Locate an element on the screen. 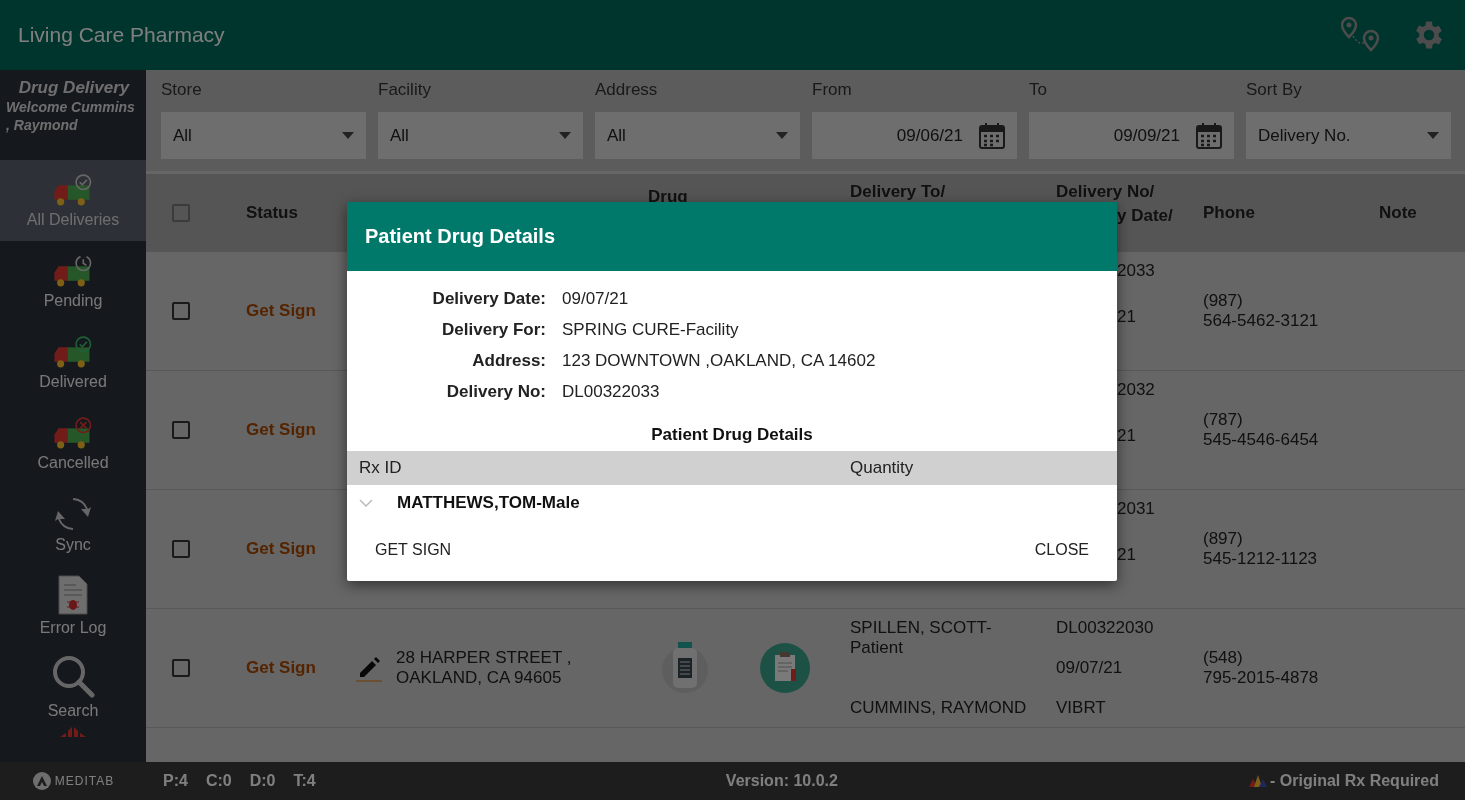  sidebar-item: Sync is located at coordinates (73, 524).